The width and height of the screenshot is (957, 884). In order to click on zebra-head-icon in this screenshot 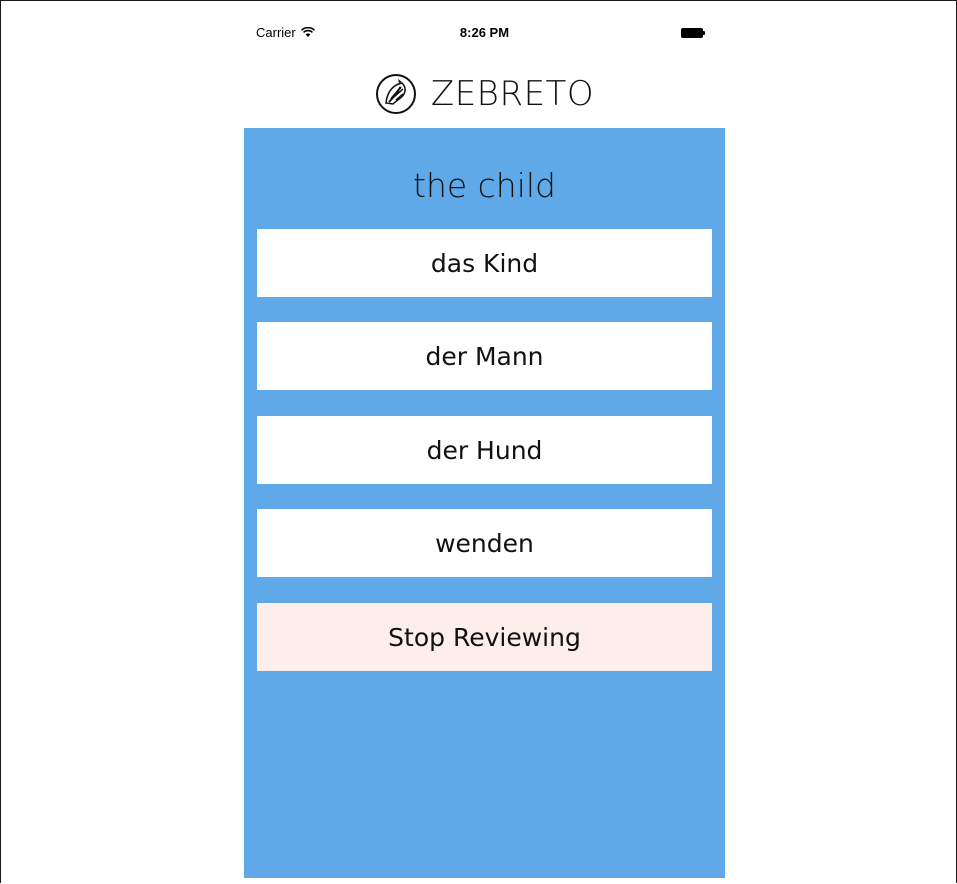, I will do `click(395, 94)`.